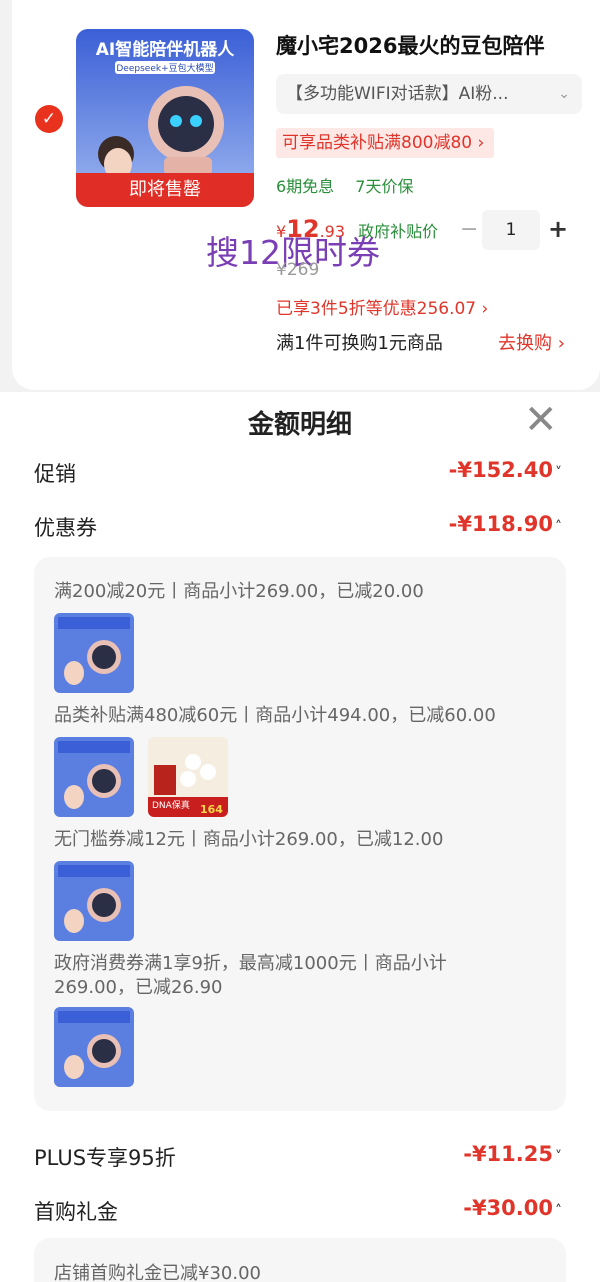 The height and width of the screenshot is (1282, 600). I want to click on price-protect-tag: 7天价保, so click(384, 186).